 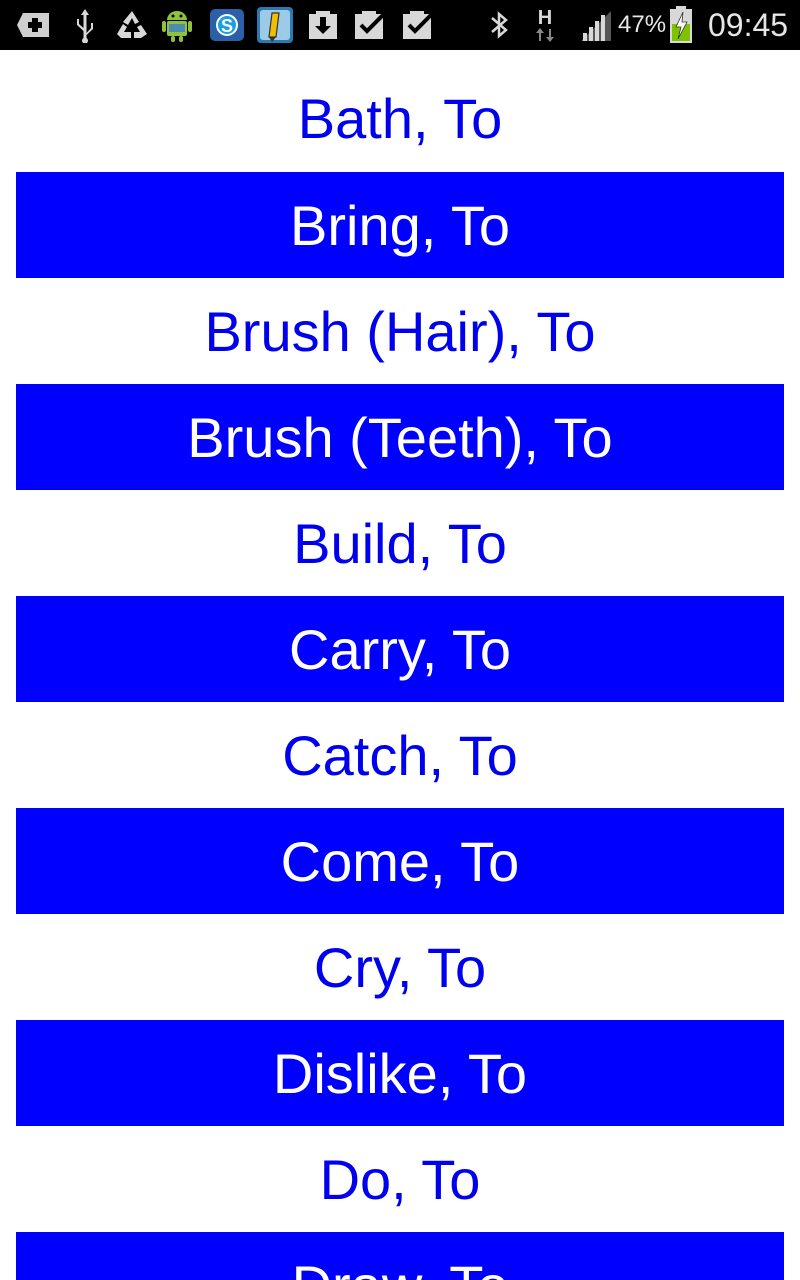 What do you see at coordinates (275, 25) in the screenshot?
I see `pen-icon` at bounding box center [275, 25].